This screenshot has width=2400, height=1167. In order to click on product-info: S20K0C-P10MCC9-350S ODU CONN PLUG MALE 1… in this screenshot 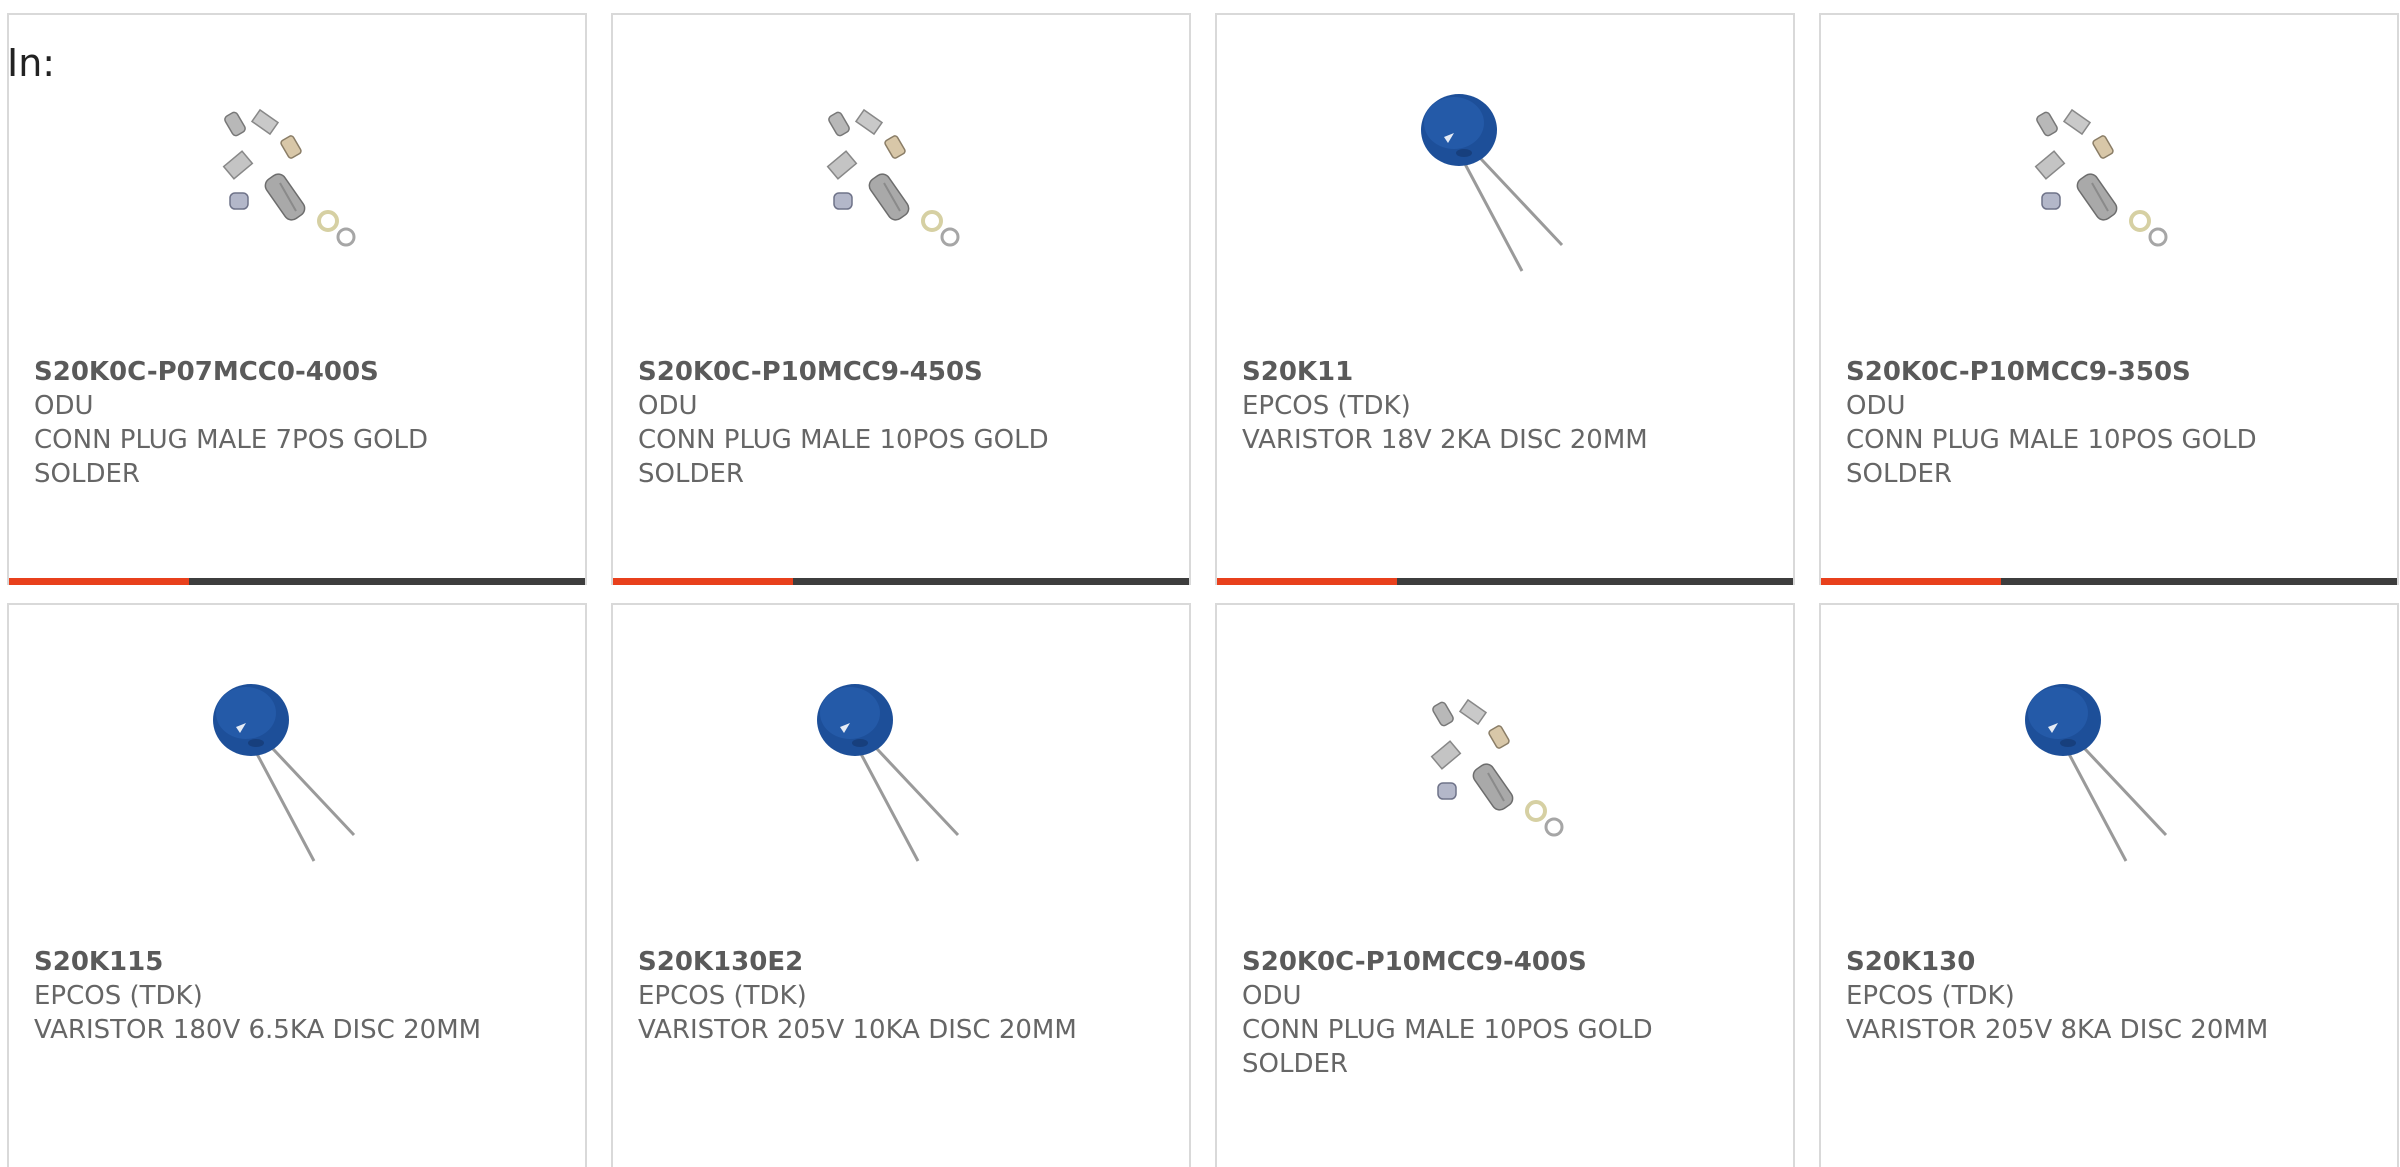, I will do `click(2096, 423)`.